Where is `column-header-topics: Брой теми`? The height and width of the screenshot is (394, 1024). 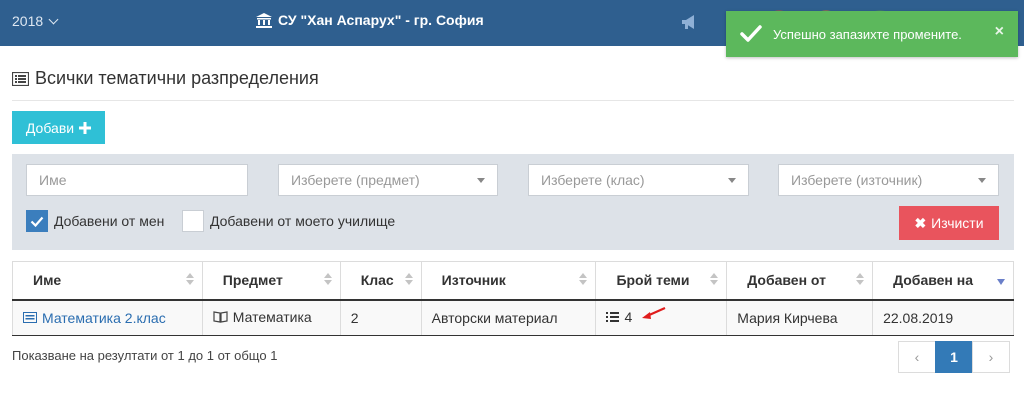 column-header-topics: Брой теми is located at coordinates (661, 281).